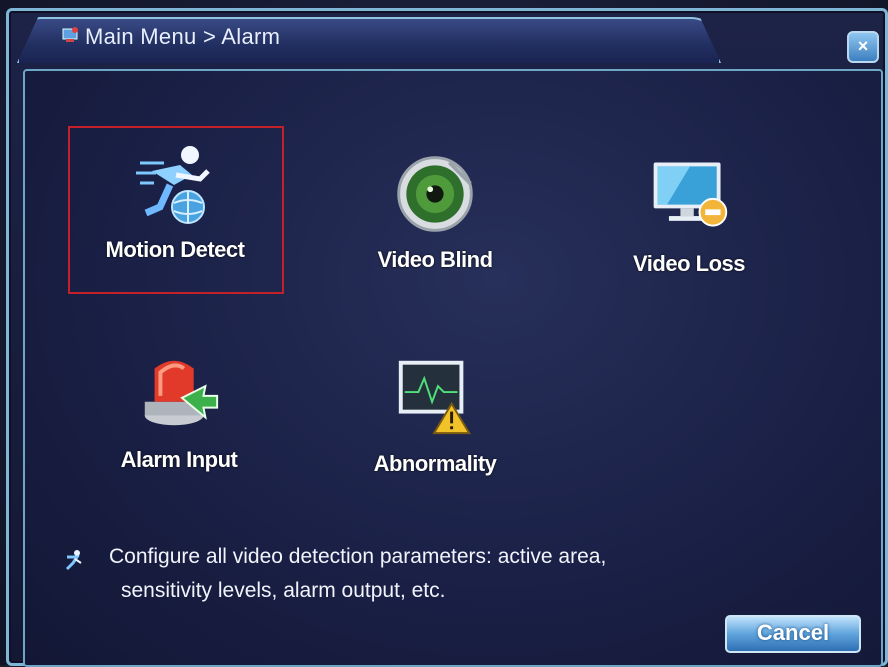 This screenshot has width=888, height=667. Describe the element at coordinates (447, 39) in the screenshot. I see `title-bar: Main Menu > Alarm ×` at that location.